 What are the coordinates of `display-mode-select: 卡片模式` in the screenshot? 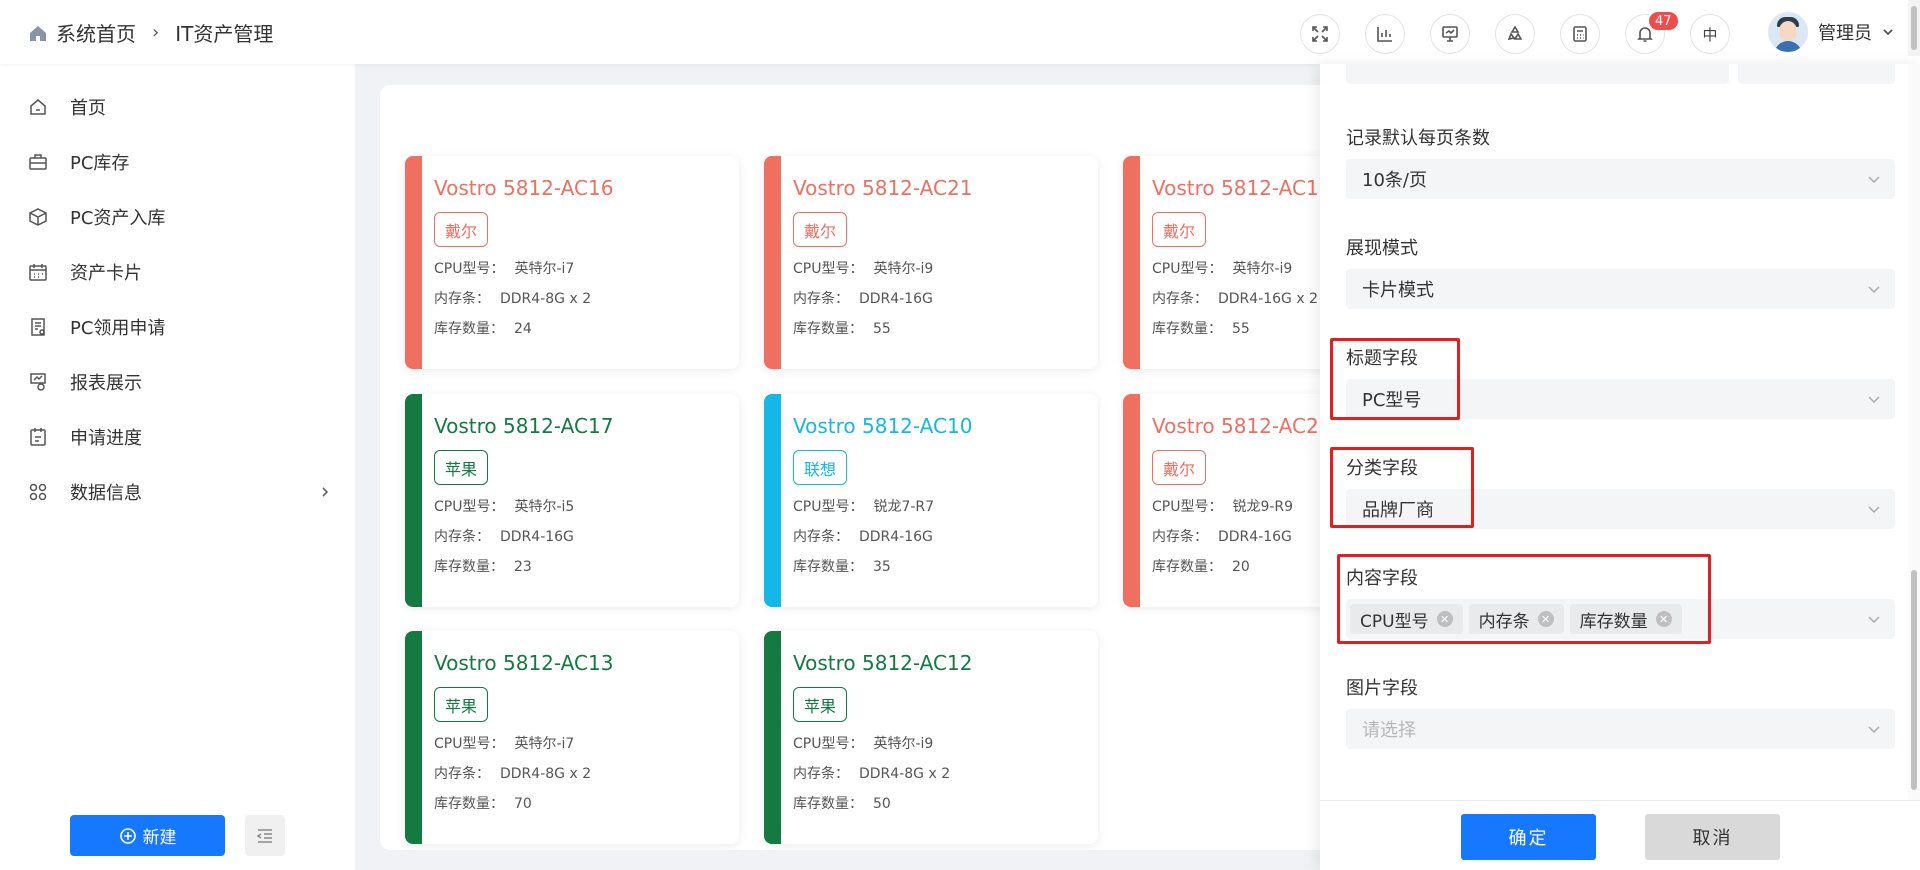 It's located at (1620, 289).